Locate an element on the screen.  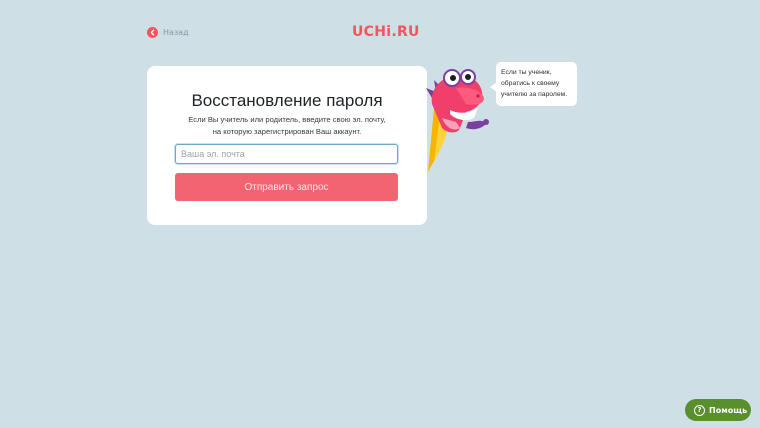
back-link: Назад is located at coordinates (168, 32).